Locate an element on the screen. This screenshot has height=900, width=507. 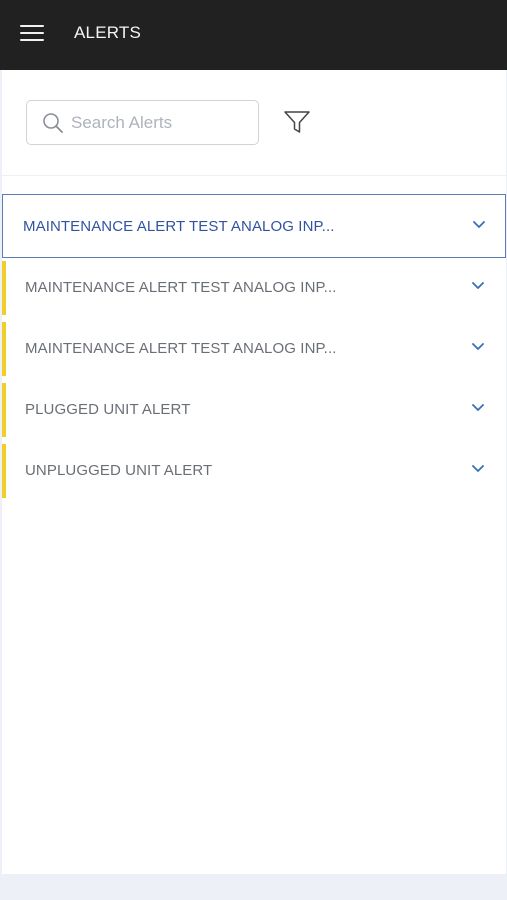
toolbar is located at coordinates (254, 123).